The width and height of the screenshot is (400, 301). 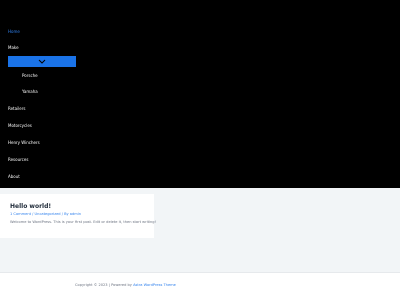 What do you see at coordinates (30, 206) in the screenshot?
I see `post-title: Hello world!` at bounding box center [30, 206].